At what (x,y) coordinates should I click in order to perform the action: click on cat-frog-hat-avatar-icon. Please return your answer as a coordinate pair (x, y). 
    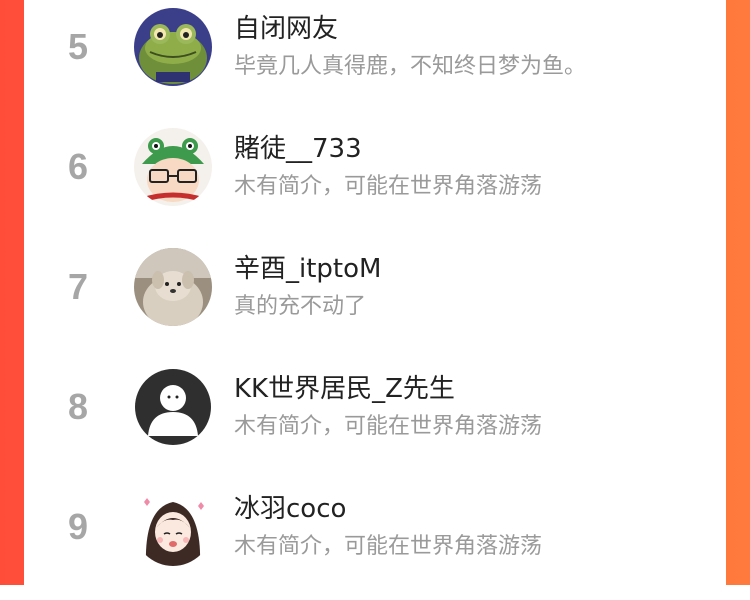
    Looking at the image, I should click on (173, 167).